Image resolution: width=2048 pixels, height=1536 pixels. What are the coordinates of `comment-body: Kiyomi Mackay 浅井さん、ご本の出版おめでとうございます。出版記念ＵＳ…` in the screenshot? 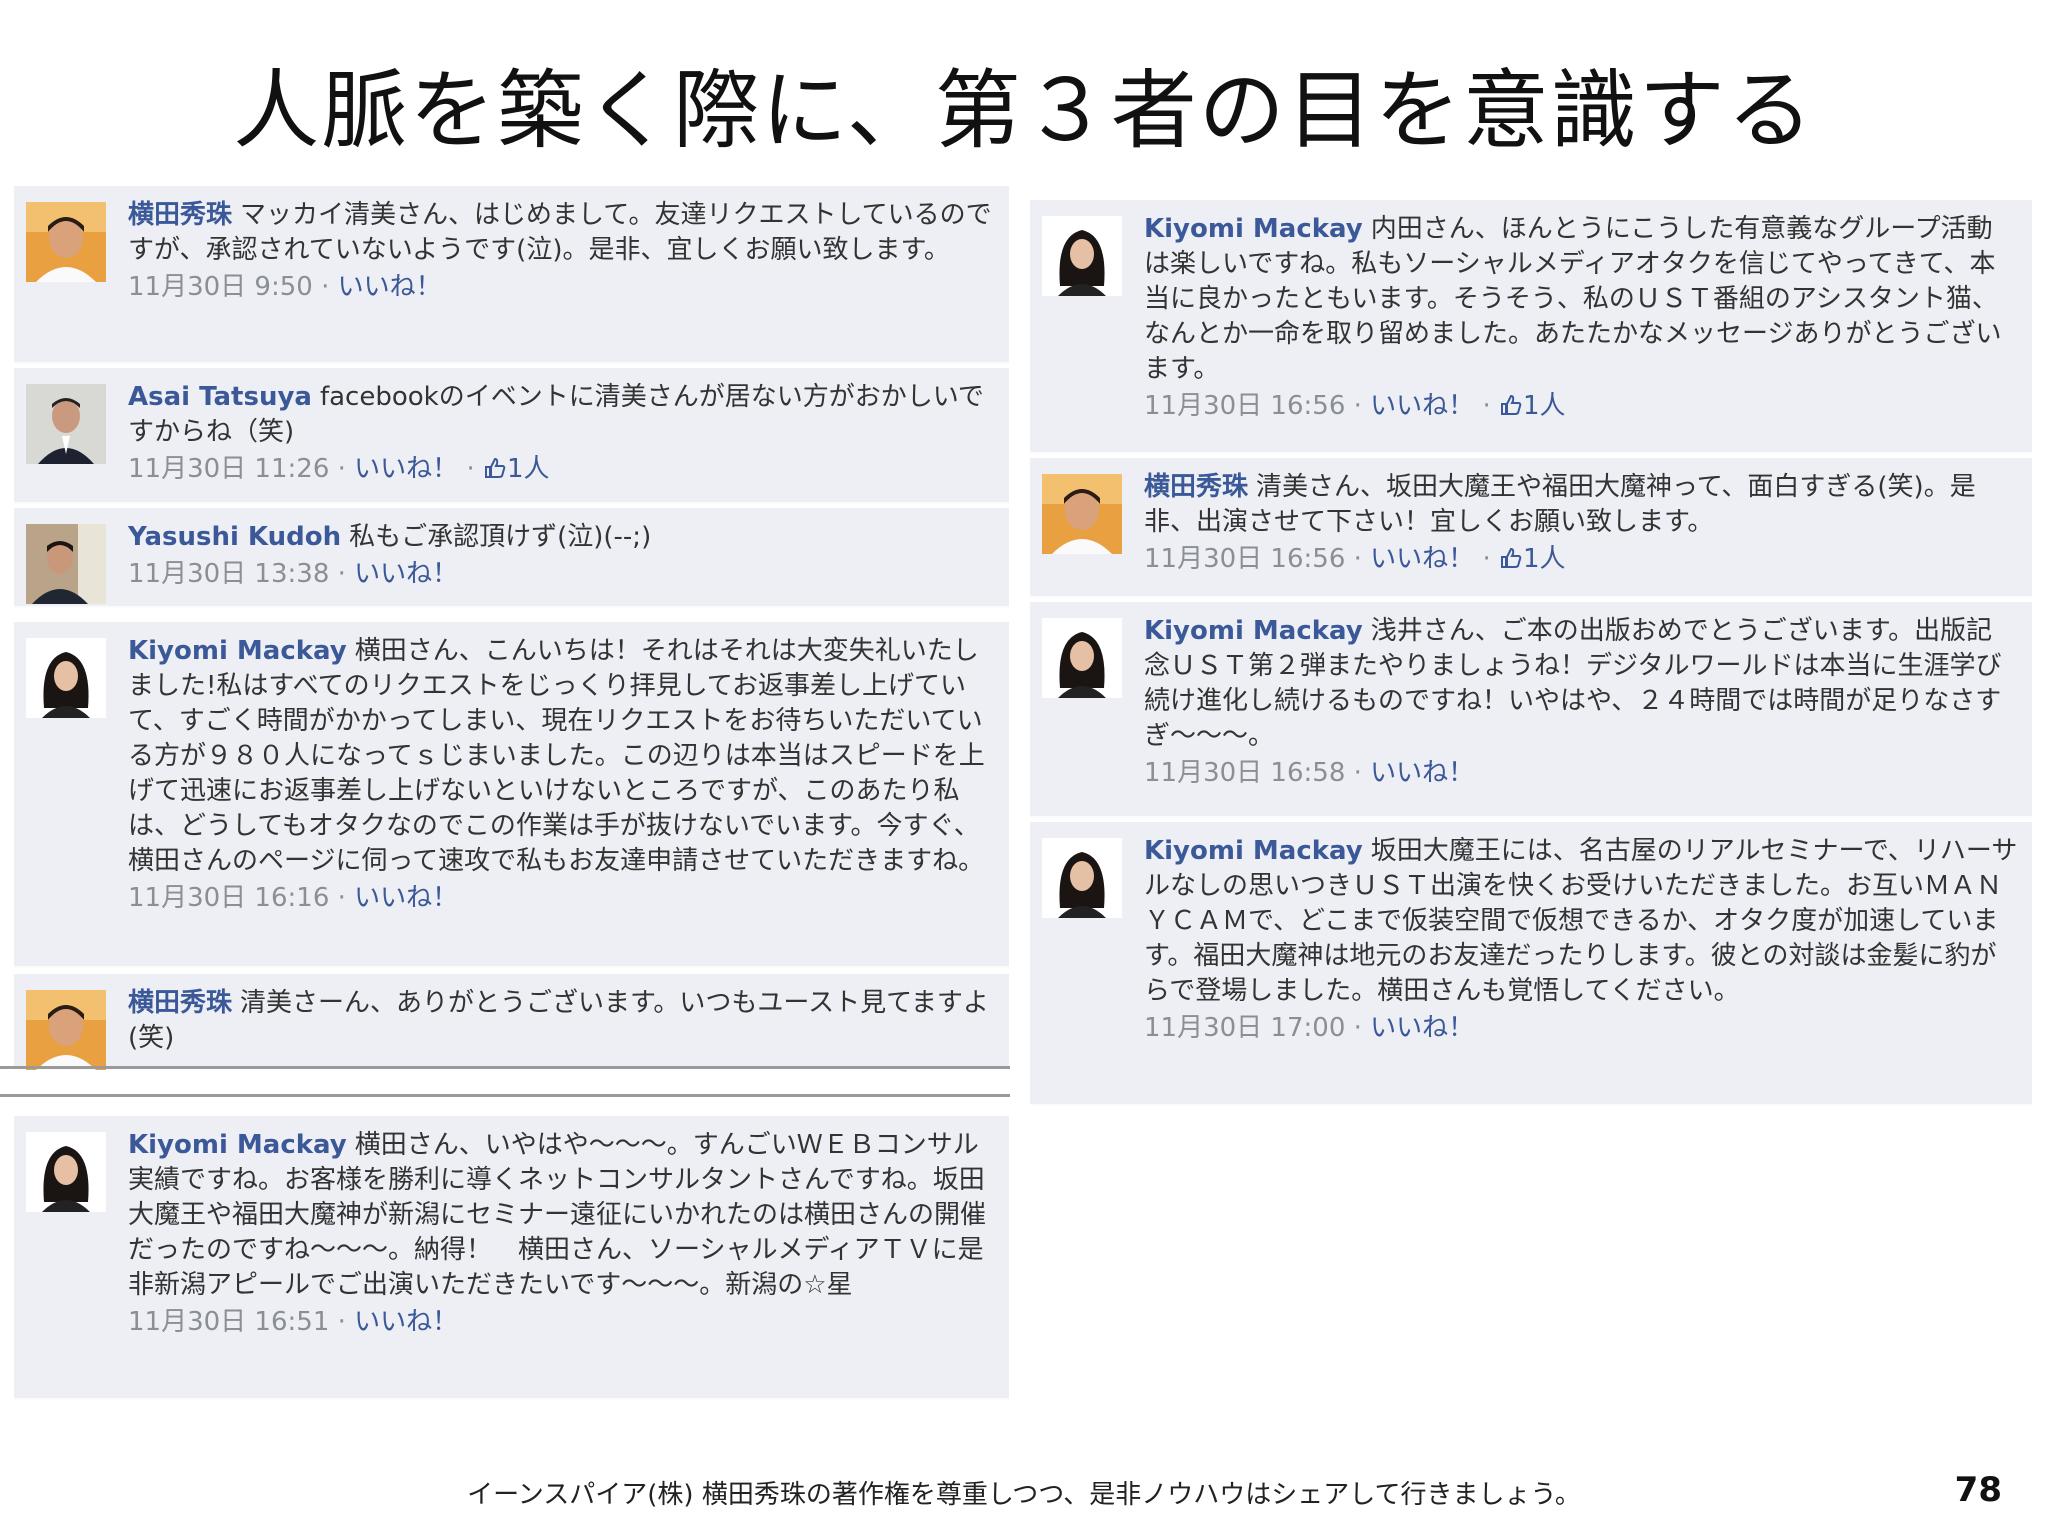 It's located at (1581, 702).